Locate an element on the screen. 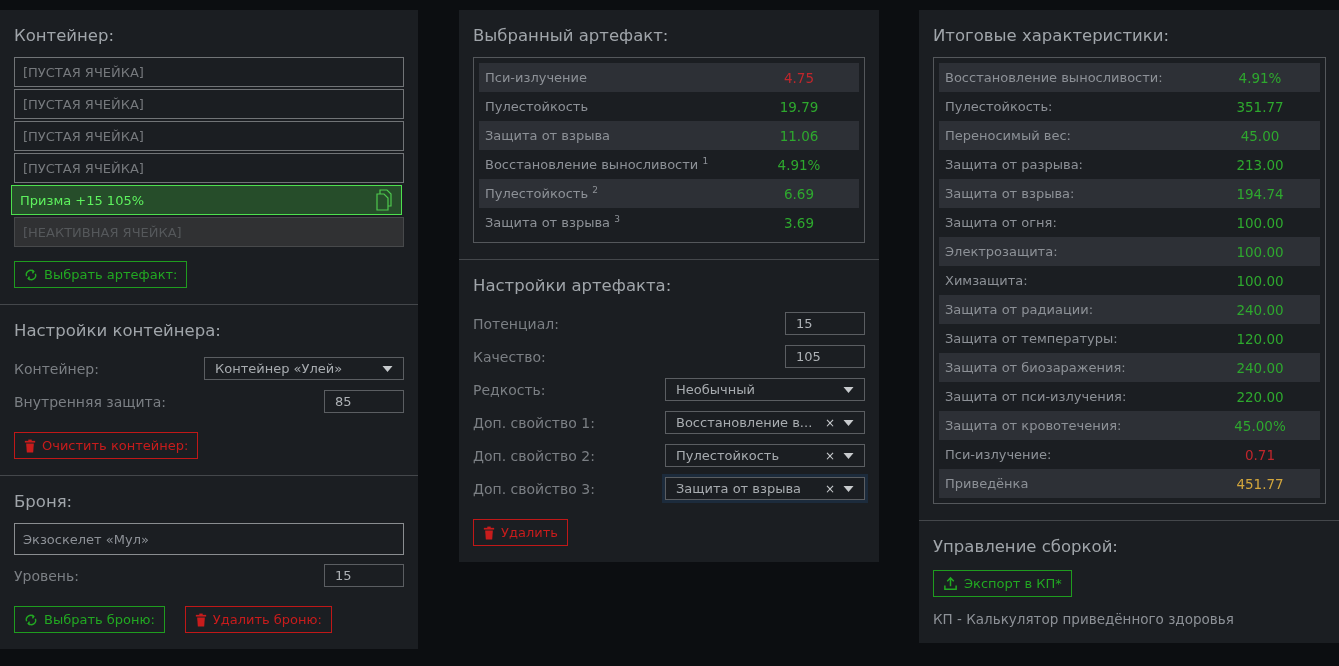  field-label: Доп. свойство 1: is located at coordinates (534, 422).